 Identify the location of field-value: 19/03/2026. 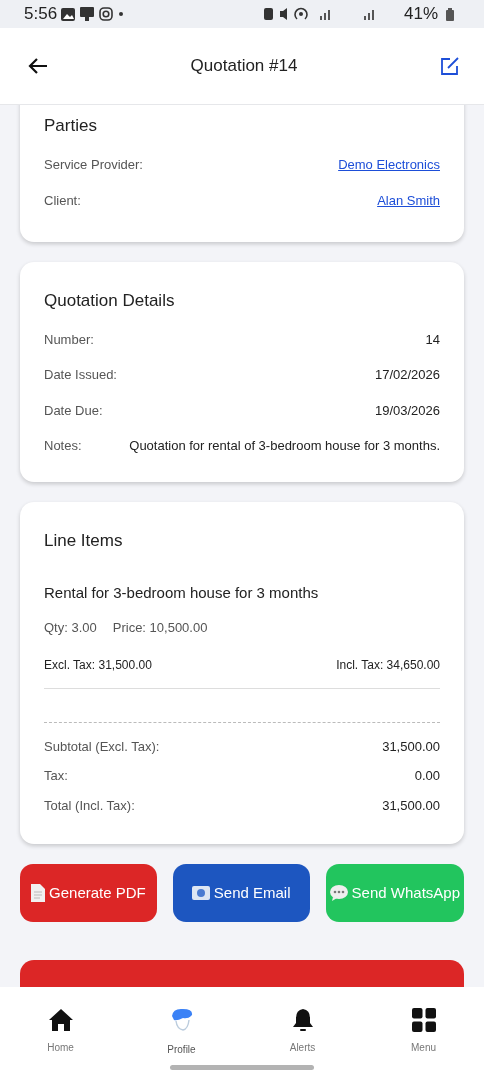
(407, 410).